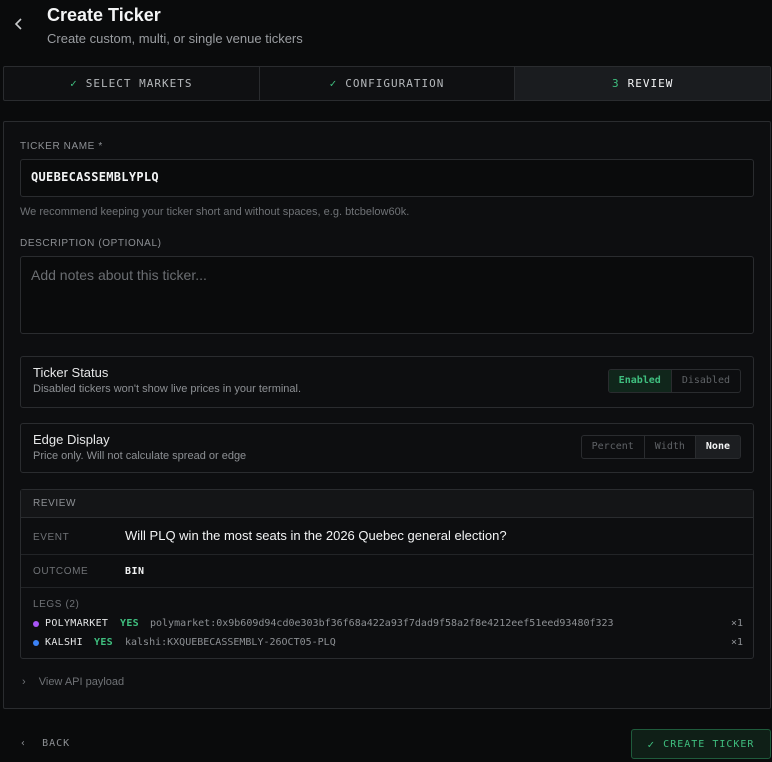 This screenshot has width=772, height=762. I want to click on view-api-payload-toggle: › View API payload, so click(73, 682).